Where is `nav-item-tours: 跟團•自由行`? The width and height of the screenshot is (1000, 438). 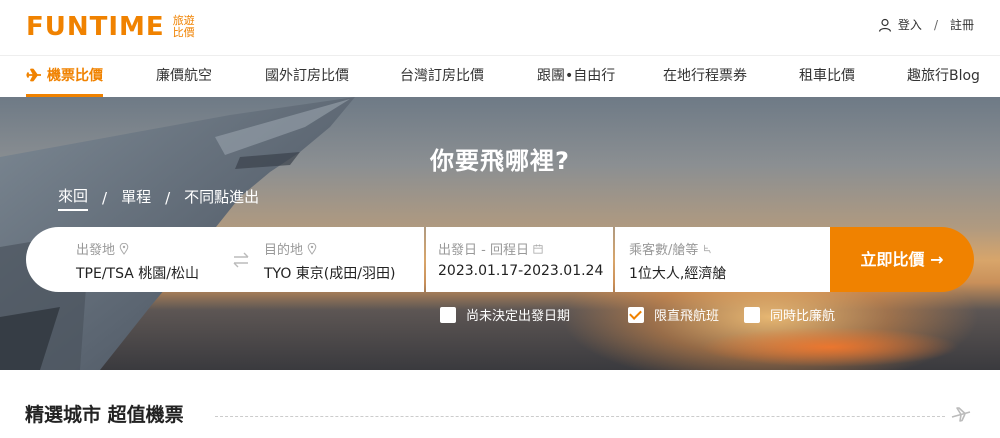
nav-item-tours: 跟團•自由行 is located at coordinates (576, 76).